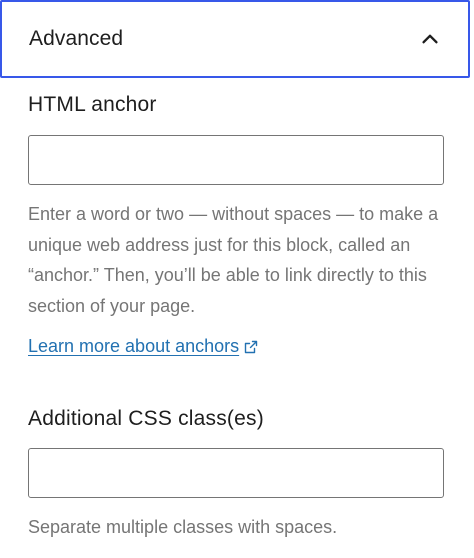 The image size is (474, 558). I want to click on panel-title: Advanced, so click(76, 38).